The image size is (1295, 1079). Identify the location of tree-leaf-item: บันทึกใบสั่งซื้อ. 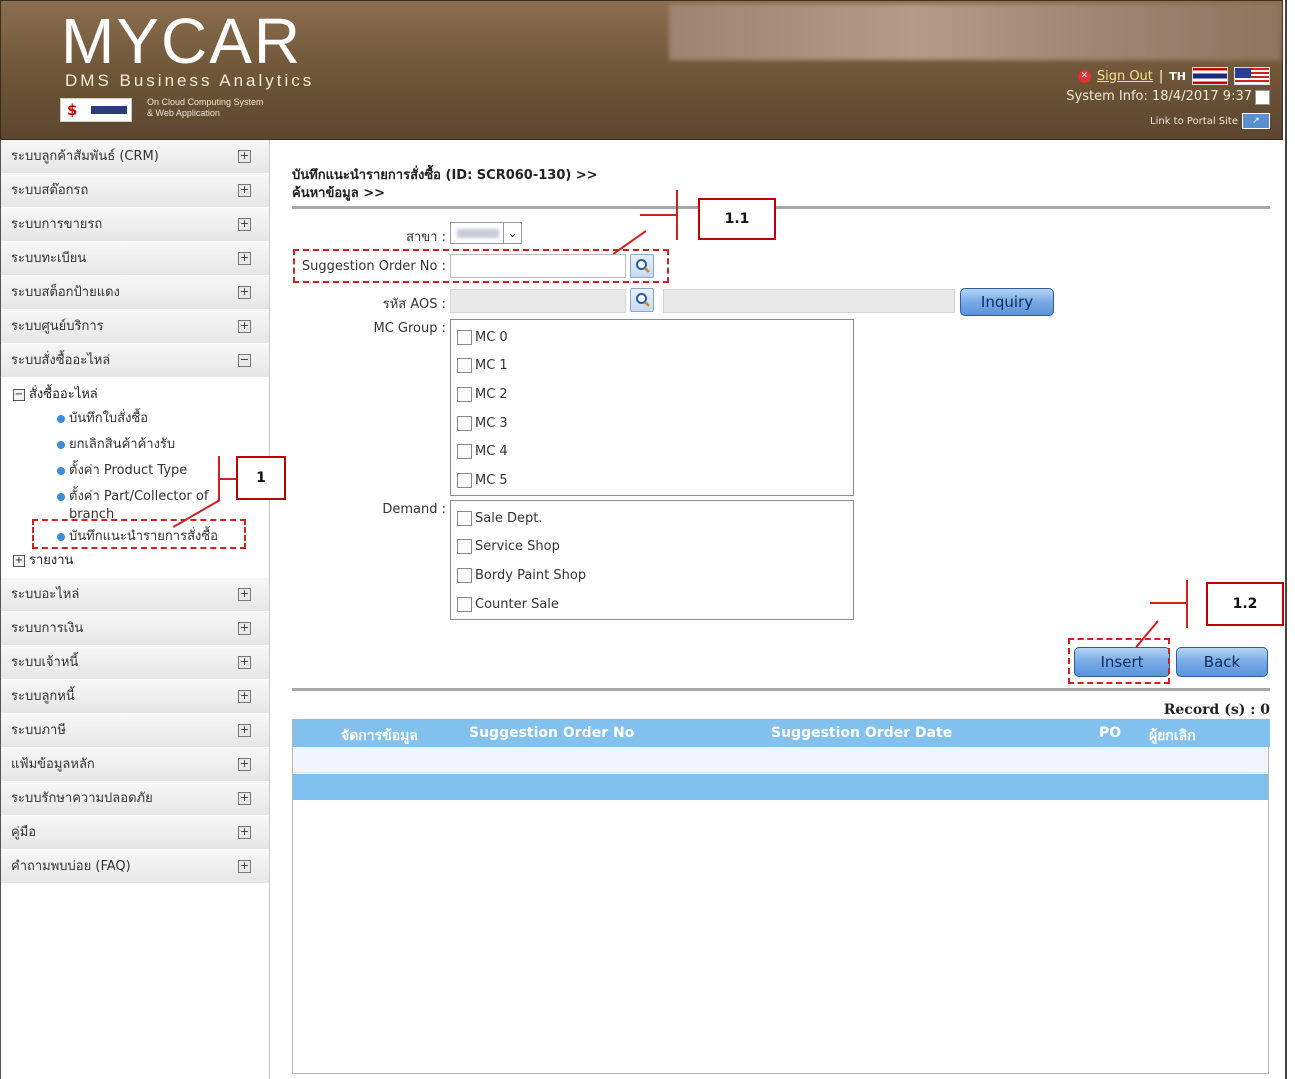
(135, 419).